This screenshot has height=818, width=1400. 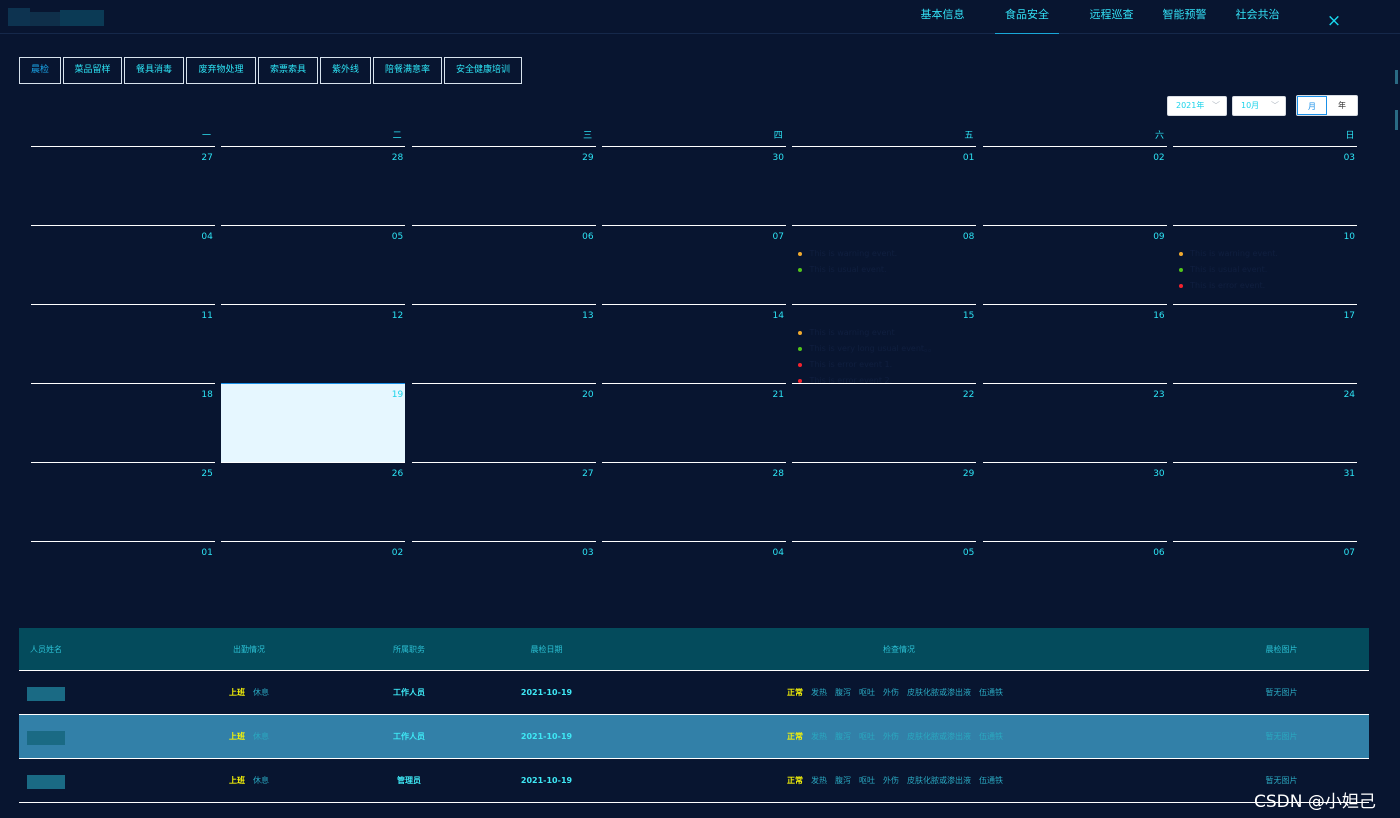 I want to click on tab-5: 紫外线, so click(x=345, y=70).